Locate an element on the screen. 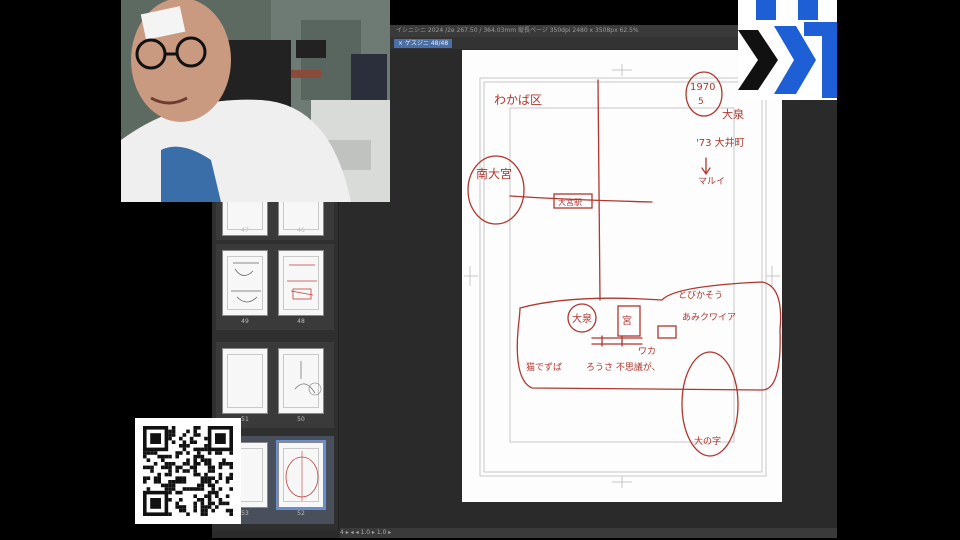  label-ward: 南大宮 is located at coordinates (494, 173).